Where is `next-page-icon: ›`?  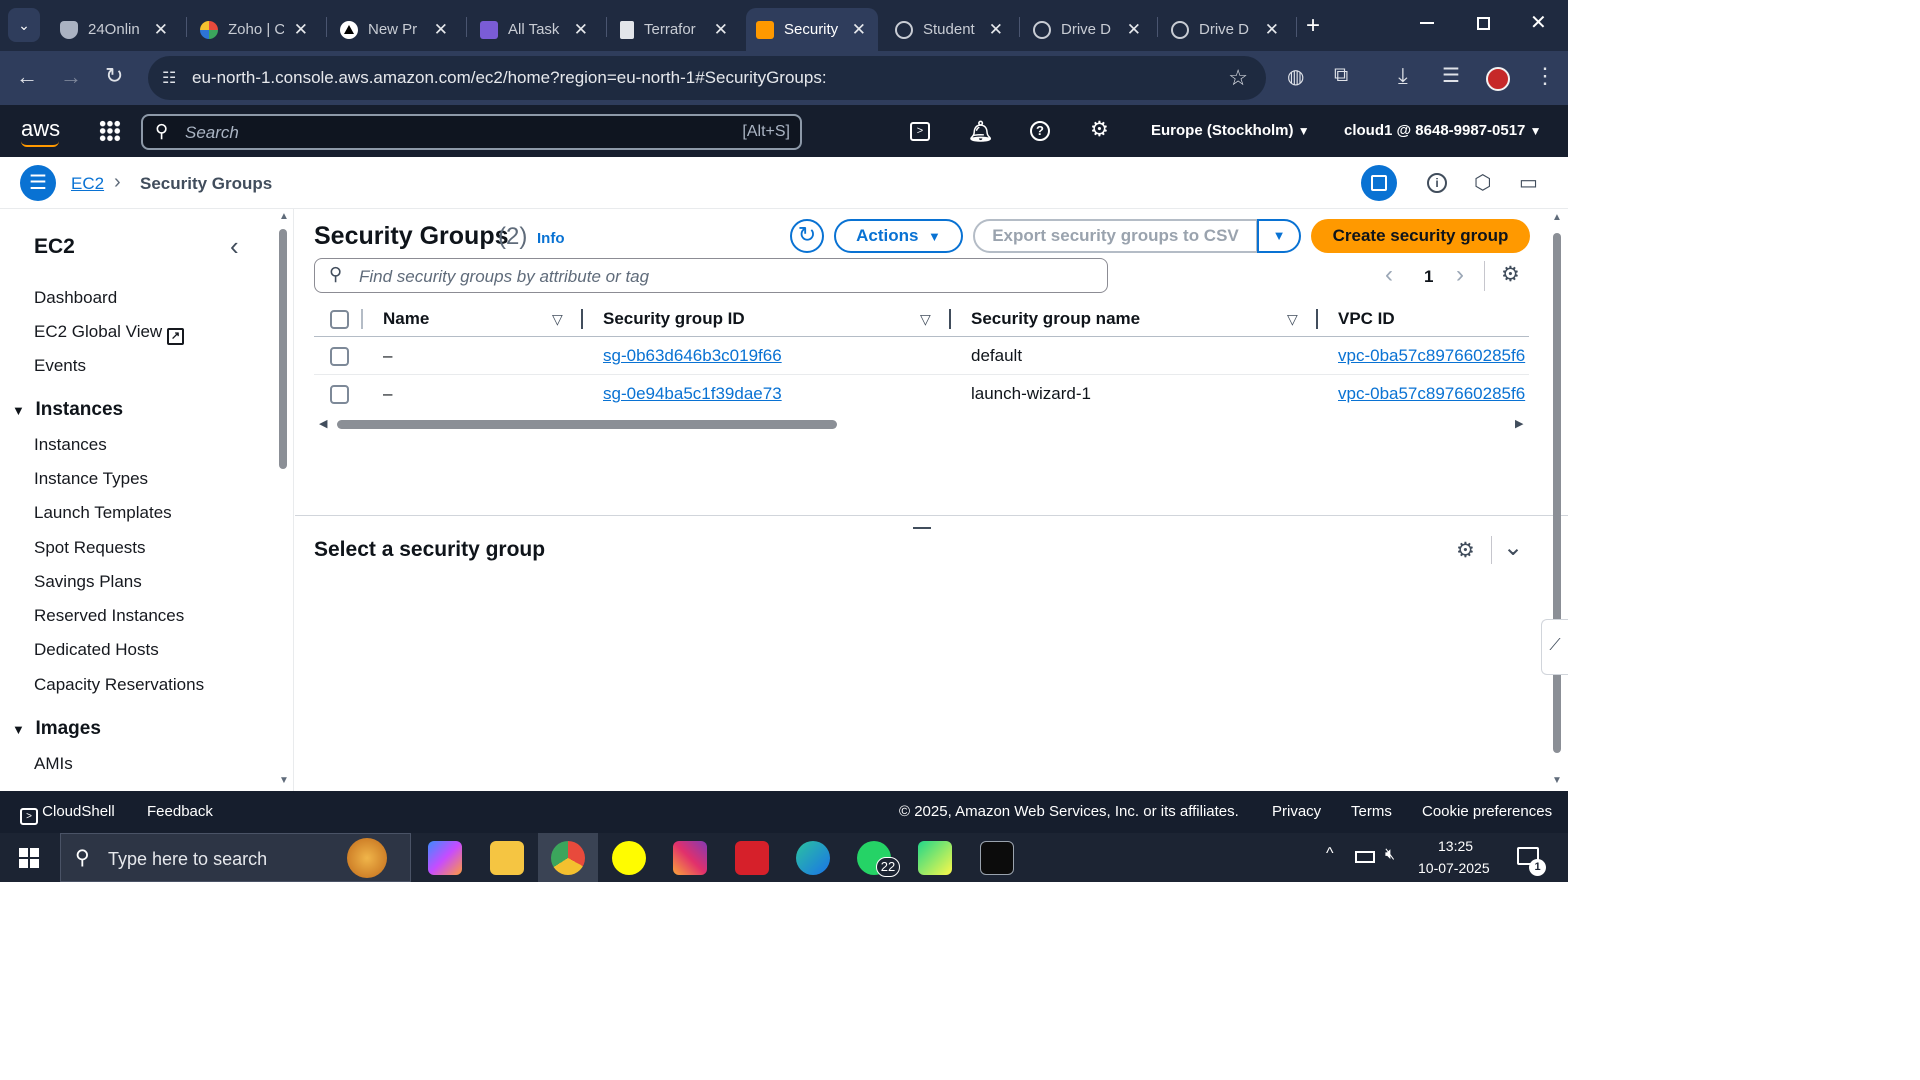
next-page-icon: › is located at coordinates (1460, 275).